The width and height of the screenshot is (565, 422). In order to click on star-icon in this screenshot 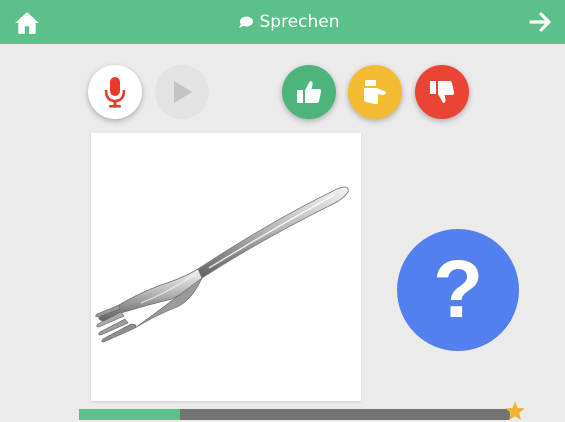, I will do `click(515, 410)`.